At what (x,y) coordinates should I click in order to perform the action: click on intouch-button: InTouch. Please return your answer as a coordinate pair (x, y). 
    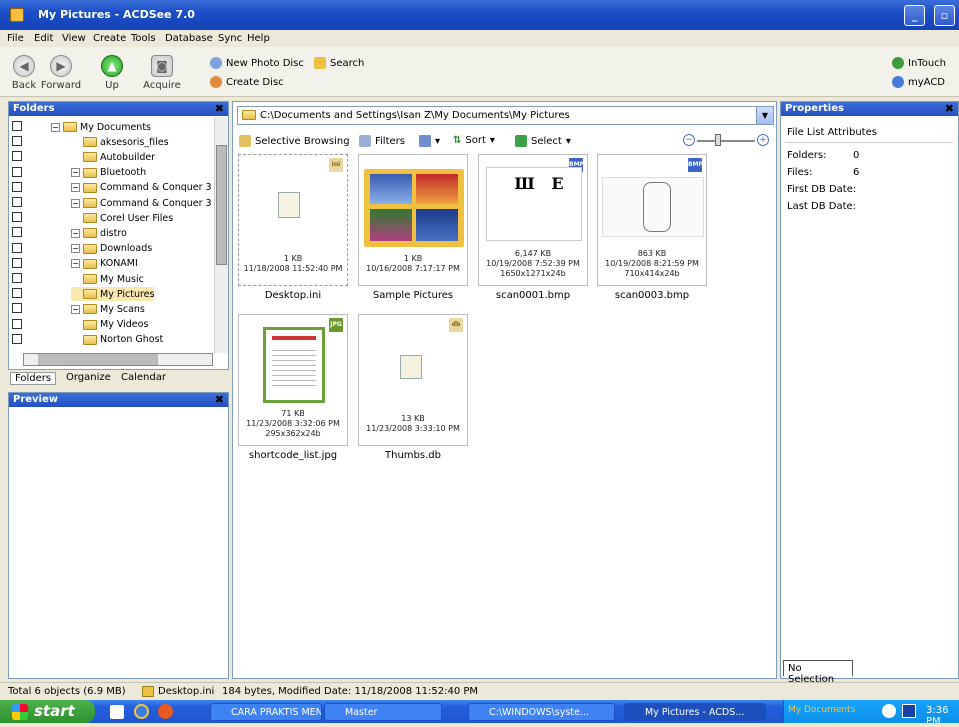
    Looking at the image, I should click on (919, 63).